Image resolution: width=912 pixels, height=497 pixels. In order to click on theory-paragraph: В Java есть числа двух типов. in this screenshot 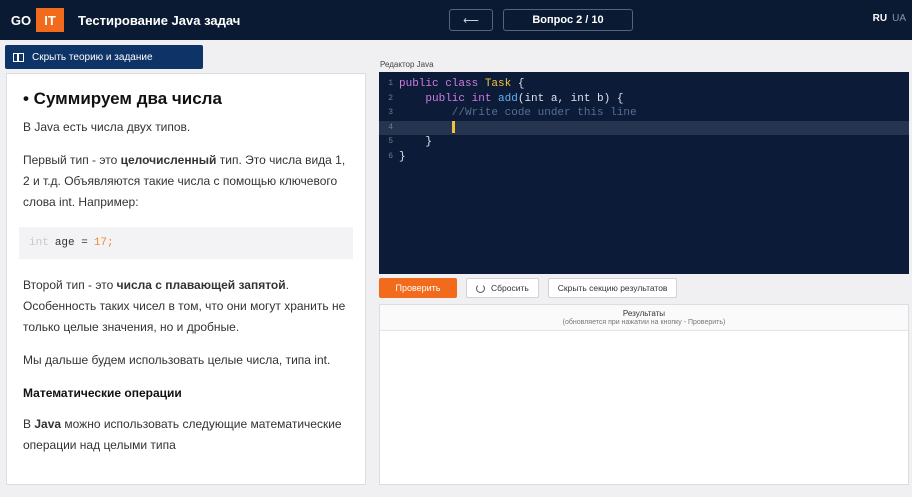, I will do `click(107, 127)`.